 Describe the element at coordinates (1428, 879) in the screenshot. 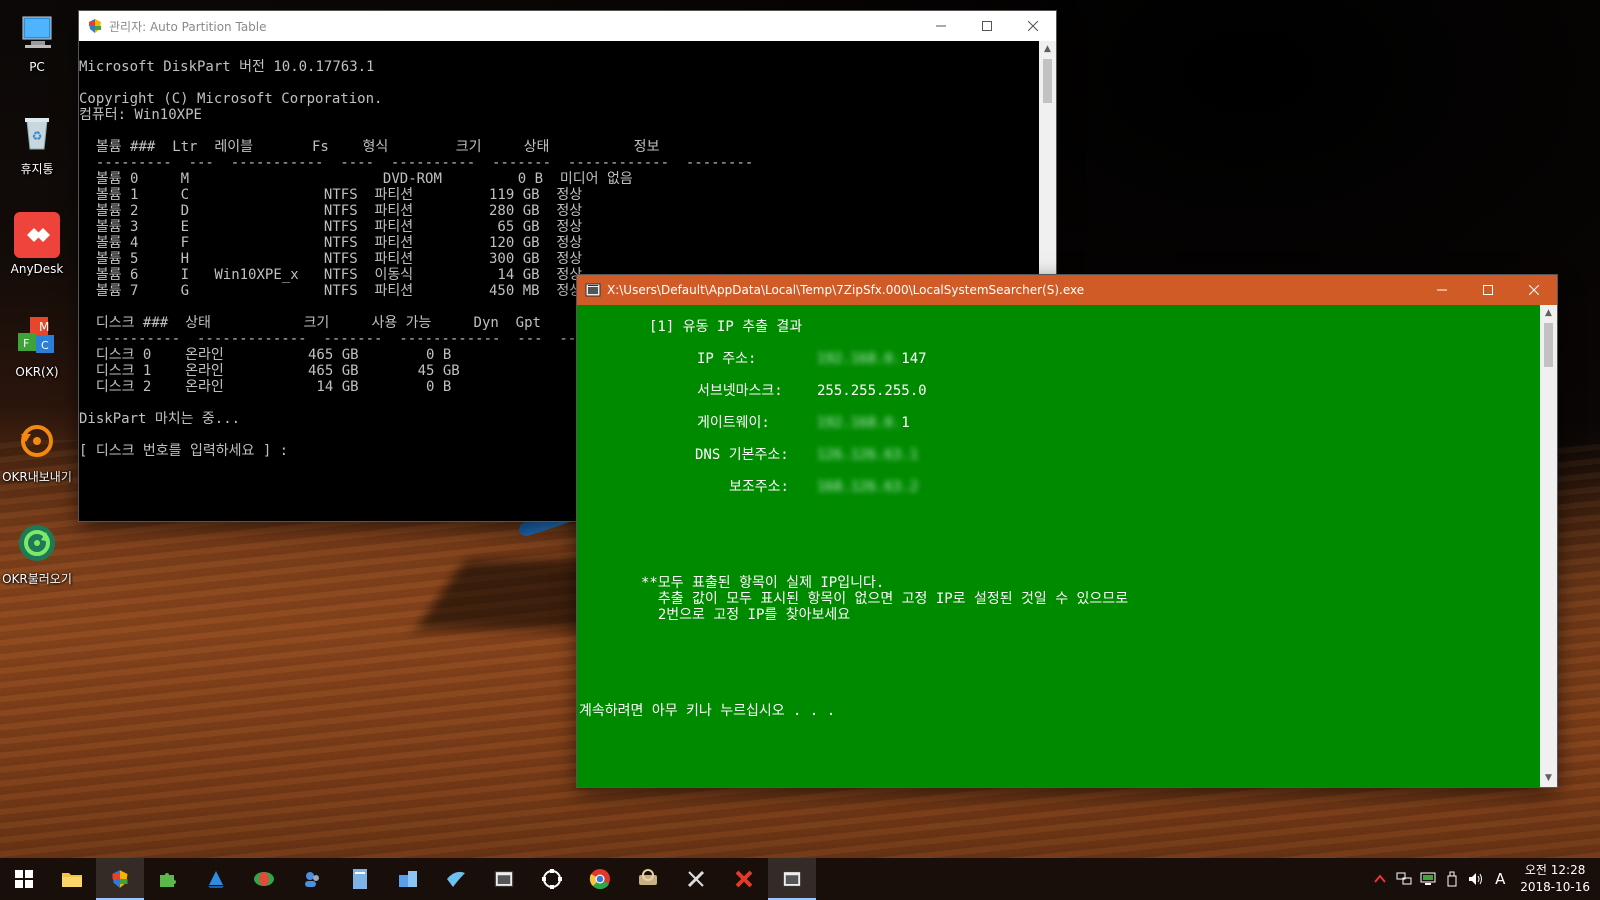

I see `monitor-tray-icon` at that location.